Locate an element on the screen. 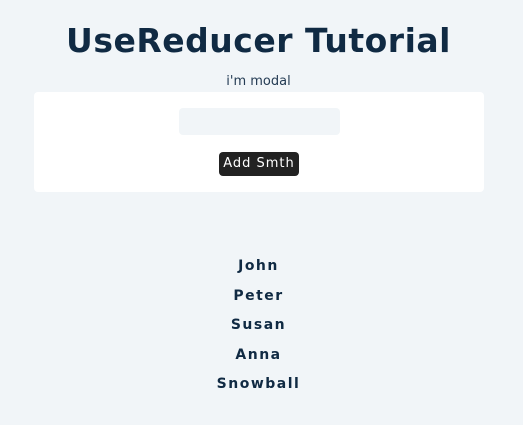  page-title: UseReducer Tutorial is located at coordinates (258, 40).